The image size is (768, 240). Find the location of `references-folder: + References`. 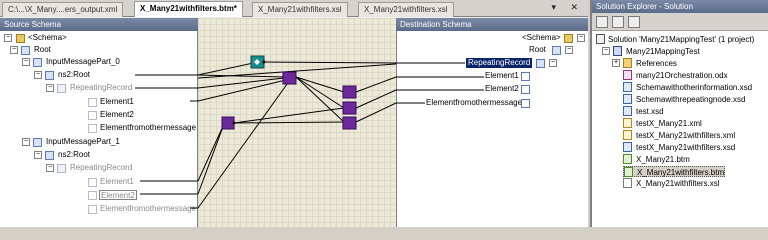

references-folder: + References is located at coordinates (644, 63).